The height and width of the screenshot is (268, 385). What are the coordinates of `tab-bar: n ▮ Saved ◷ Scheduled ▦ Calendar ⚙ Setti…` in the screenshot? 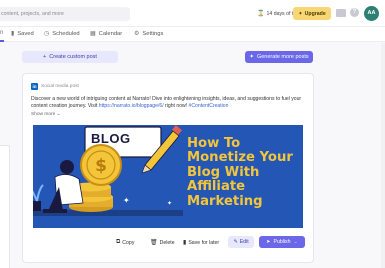 It's located at (192, 34).